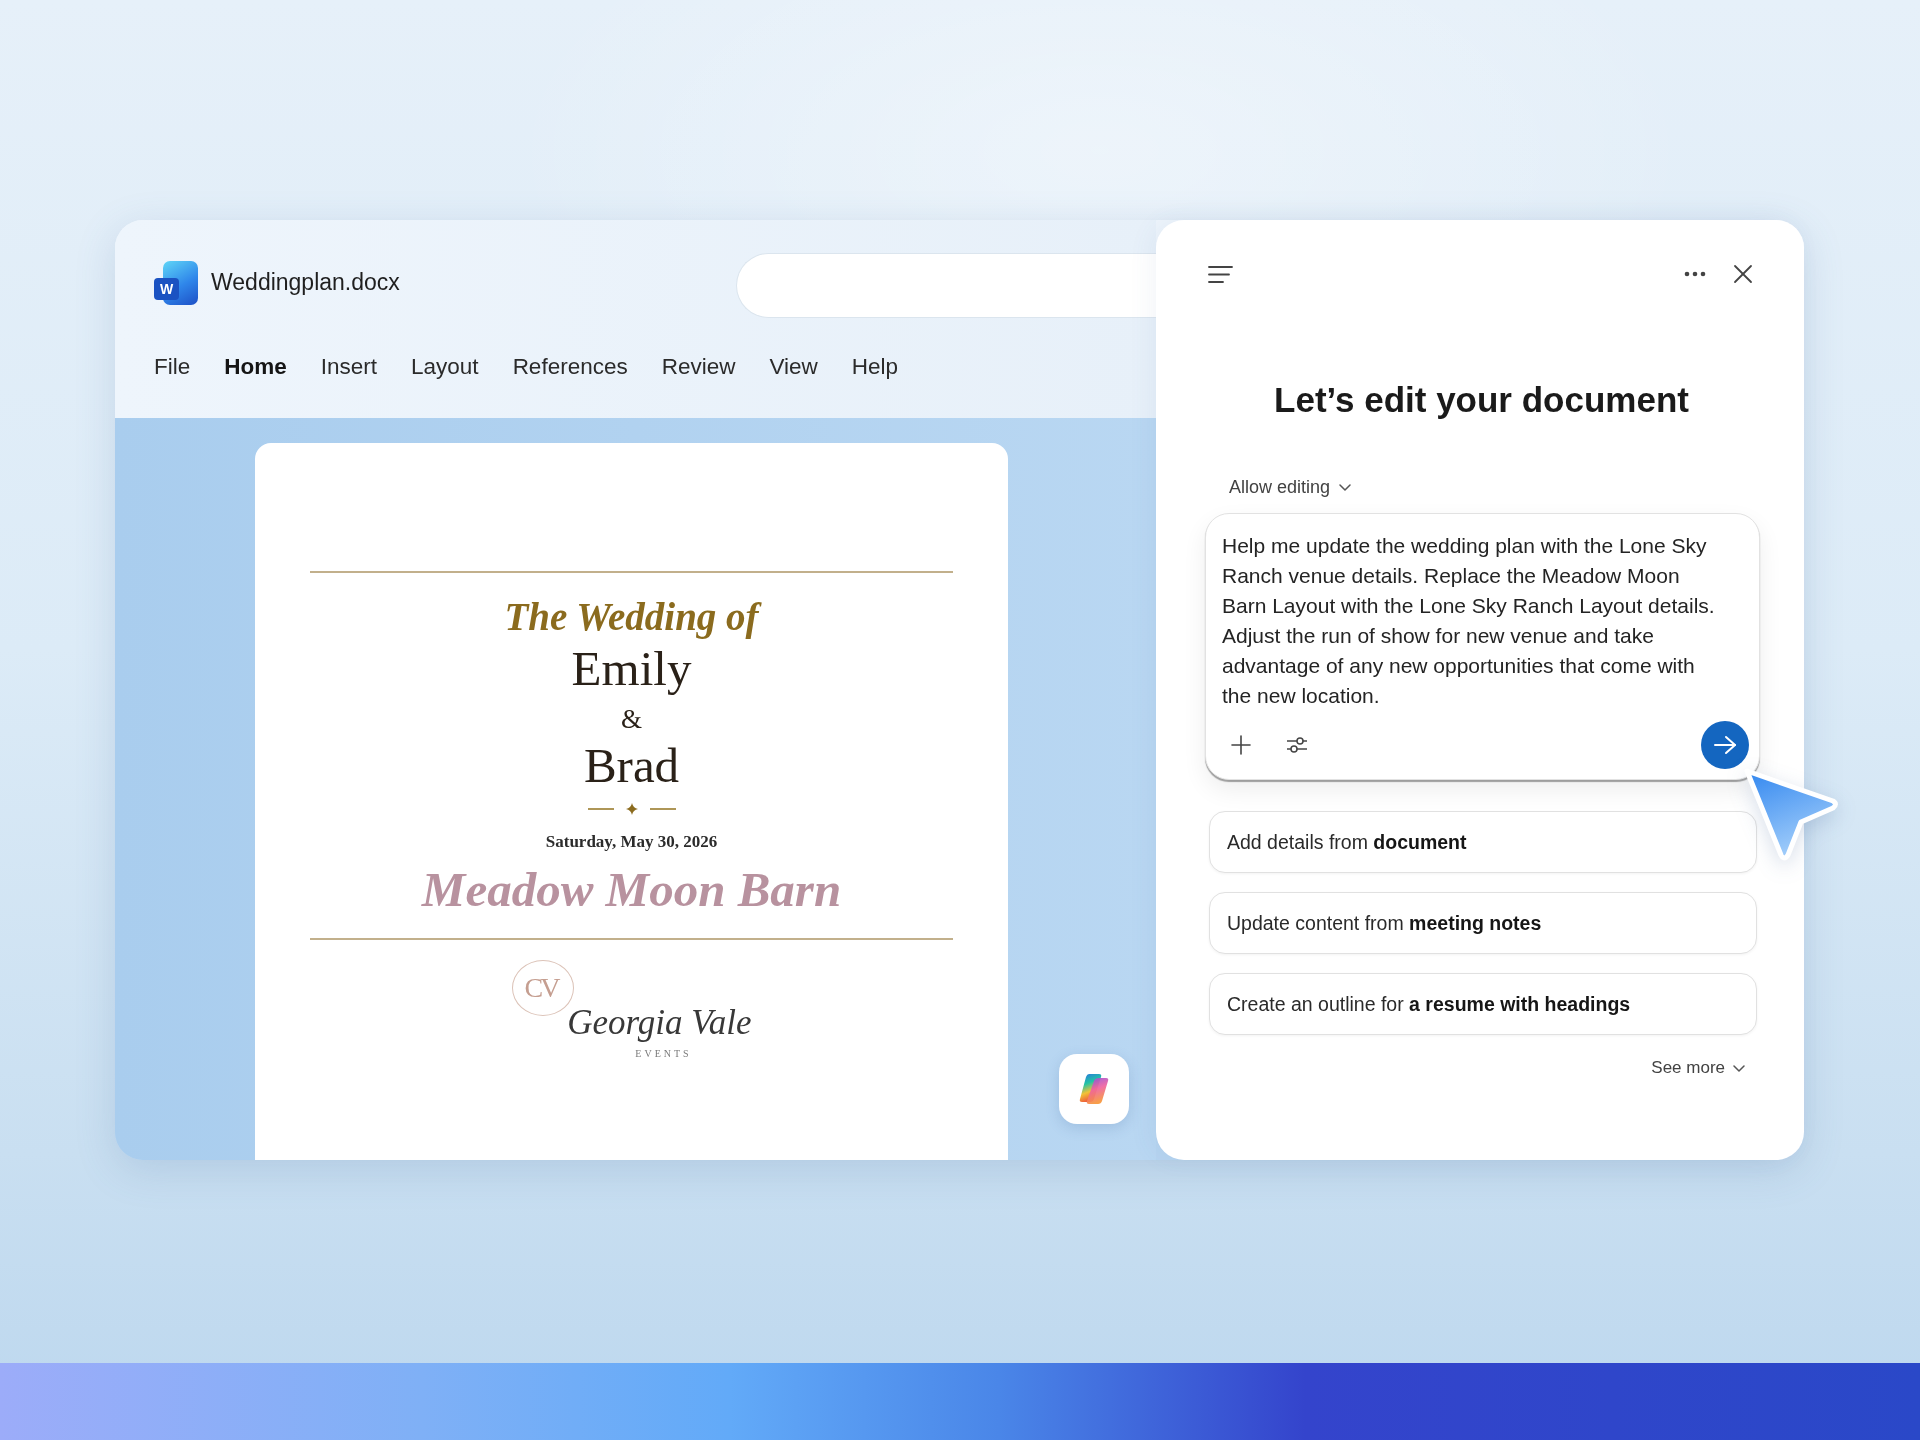  Describe the element at coordinates (1481, 400) in the screenshot. I see `panel-title: Let’s edit your document` at that location.